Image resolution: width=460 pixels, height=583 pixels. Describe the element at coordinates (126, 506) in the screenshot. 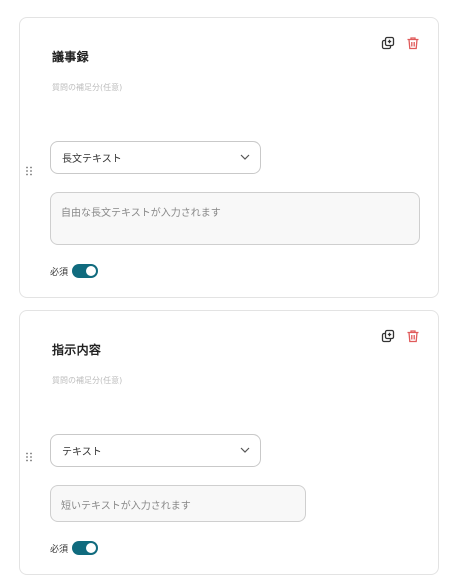

I see `answer-placeholder: 短いテキストが入力されます` at that location.